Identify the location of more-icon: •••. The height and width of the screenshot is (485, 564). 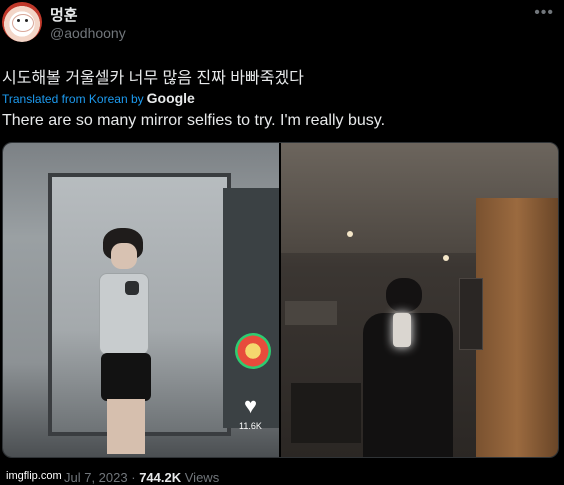
(544, 13).